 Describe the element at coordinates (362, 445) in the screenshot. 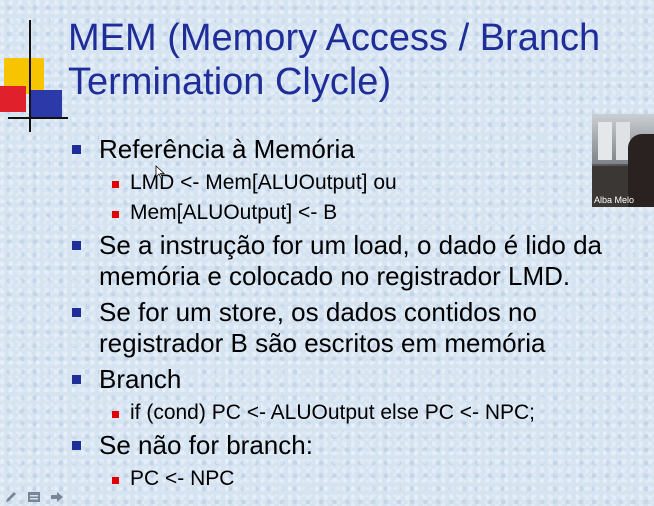

I see `bullet-item: Se não for branch:` at that location.